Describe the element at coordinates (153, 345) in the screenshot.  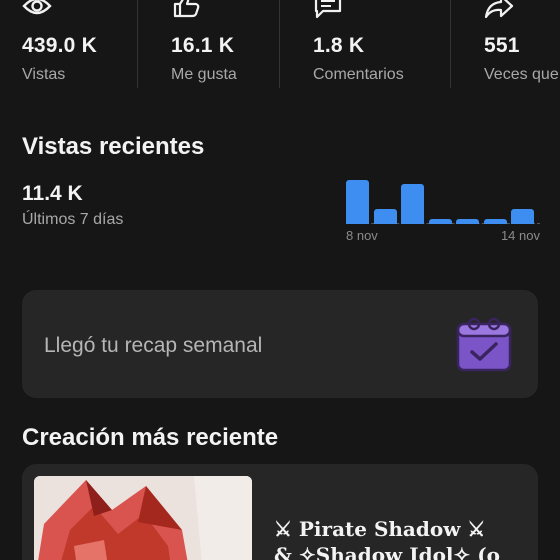
I see `weekly-recap-text: Llegó tu recap semanal` at that location.